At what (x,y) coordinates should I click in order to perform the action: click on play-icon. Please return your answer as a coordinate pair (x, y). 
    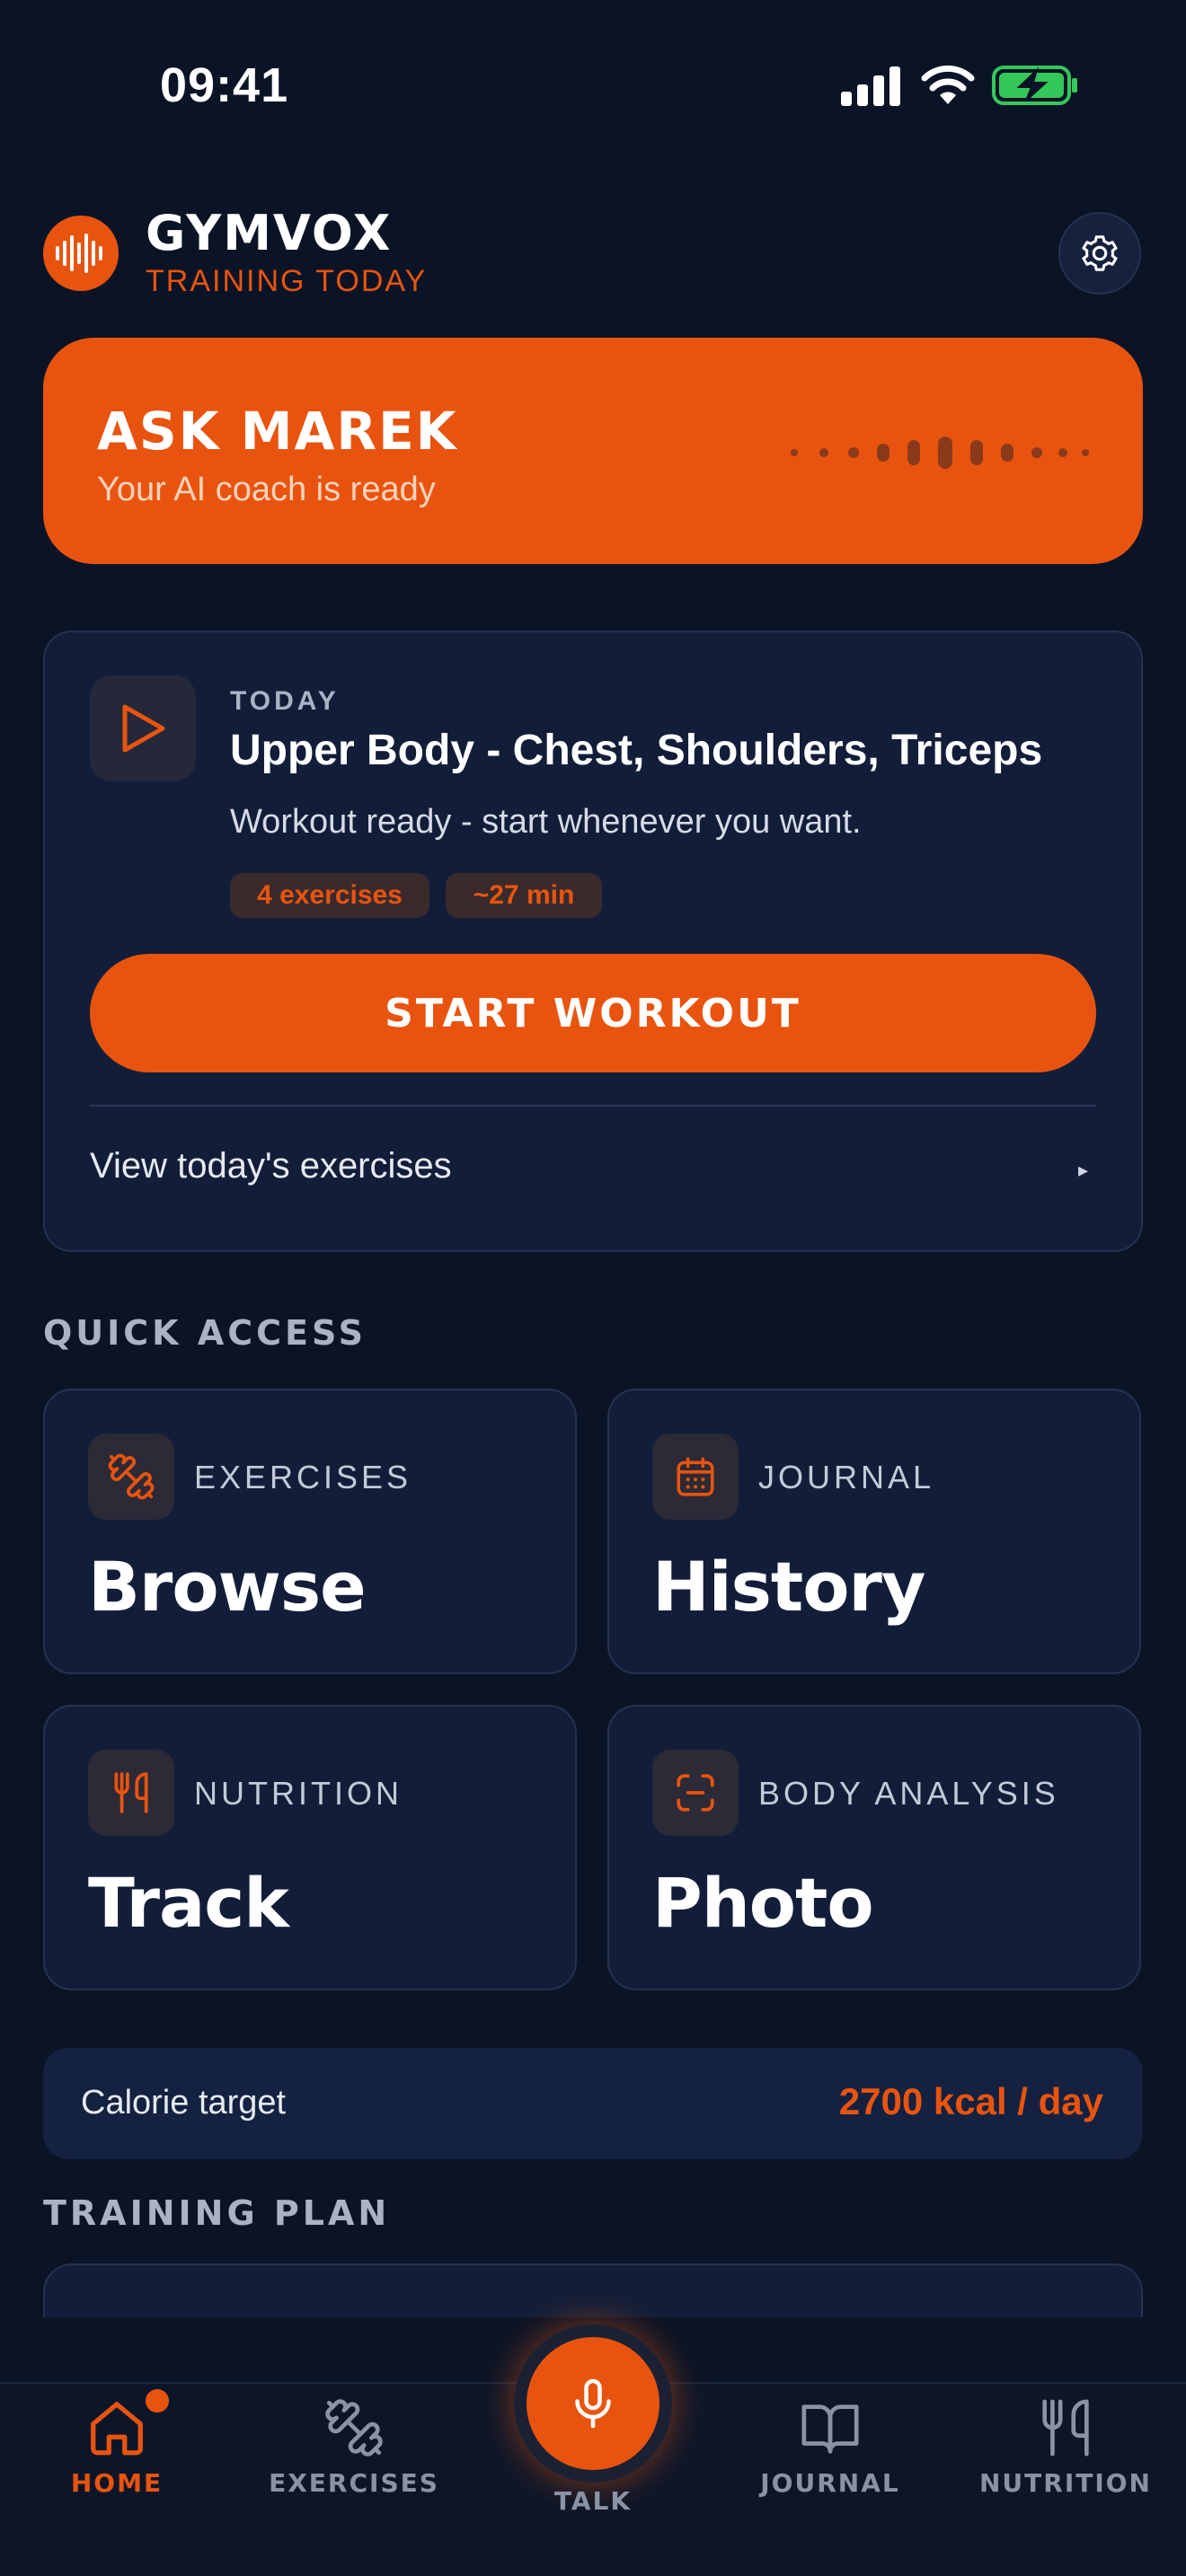
    Looking at the image, I should click on (143, 728).